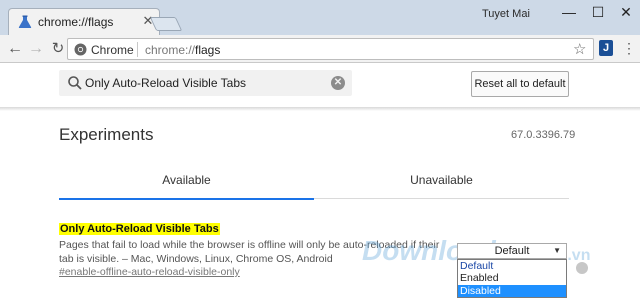 The height and width of the screenshot is (303, 640). What do you see at coordinates (441, 180) in the screenshot?
I see `tab-unavailable: Unavailable` at bounding box center [441, 180].